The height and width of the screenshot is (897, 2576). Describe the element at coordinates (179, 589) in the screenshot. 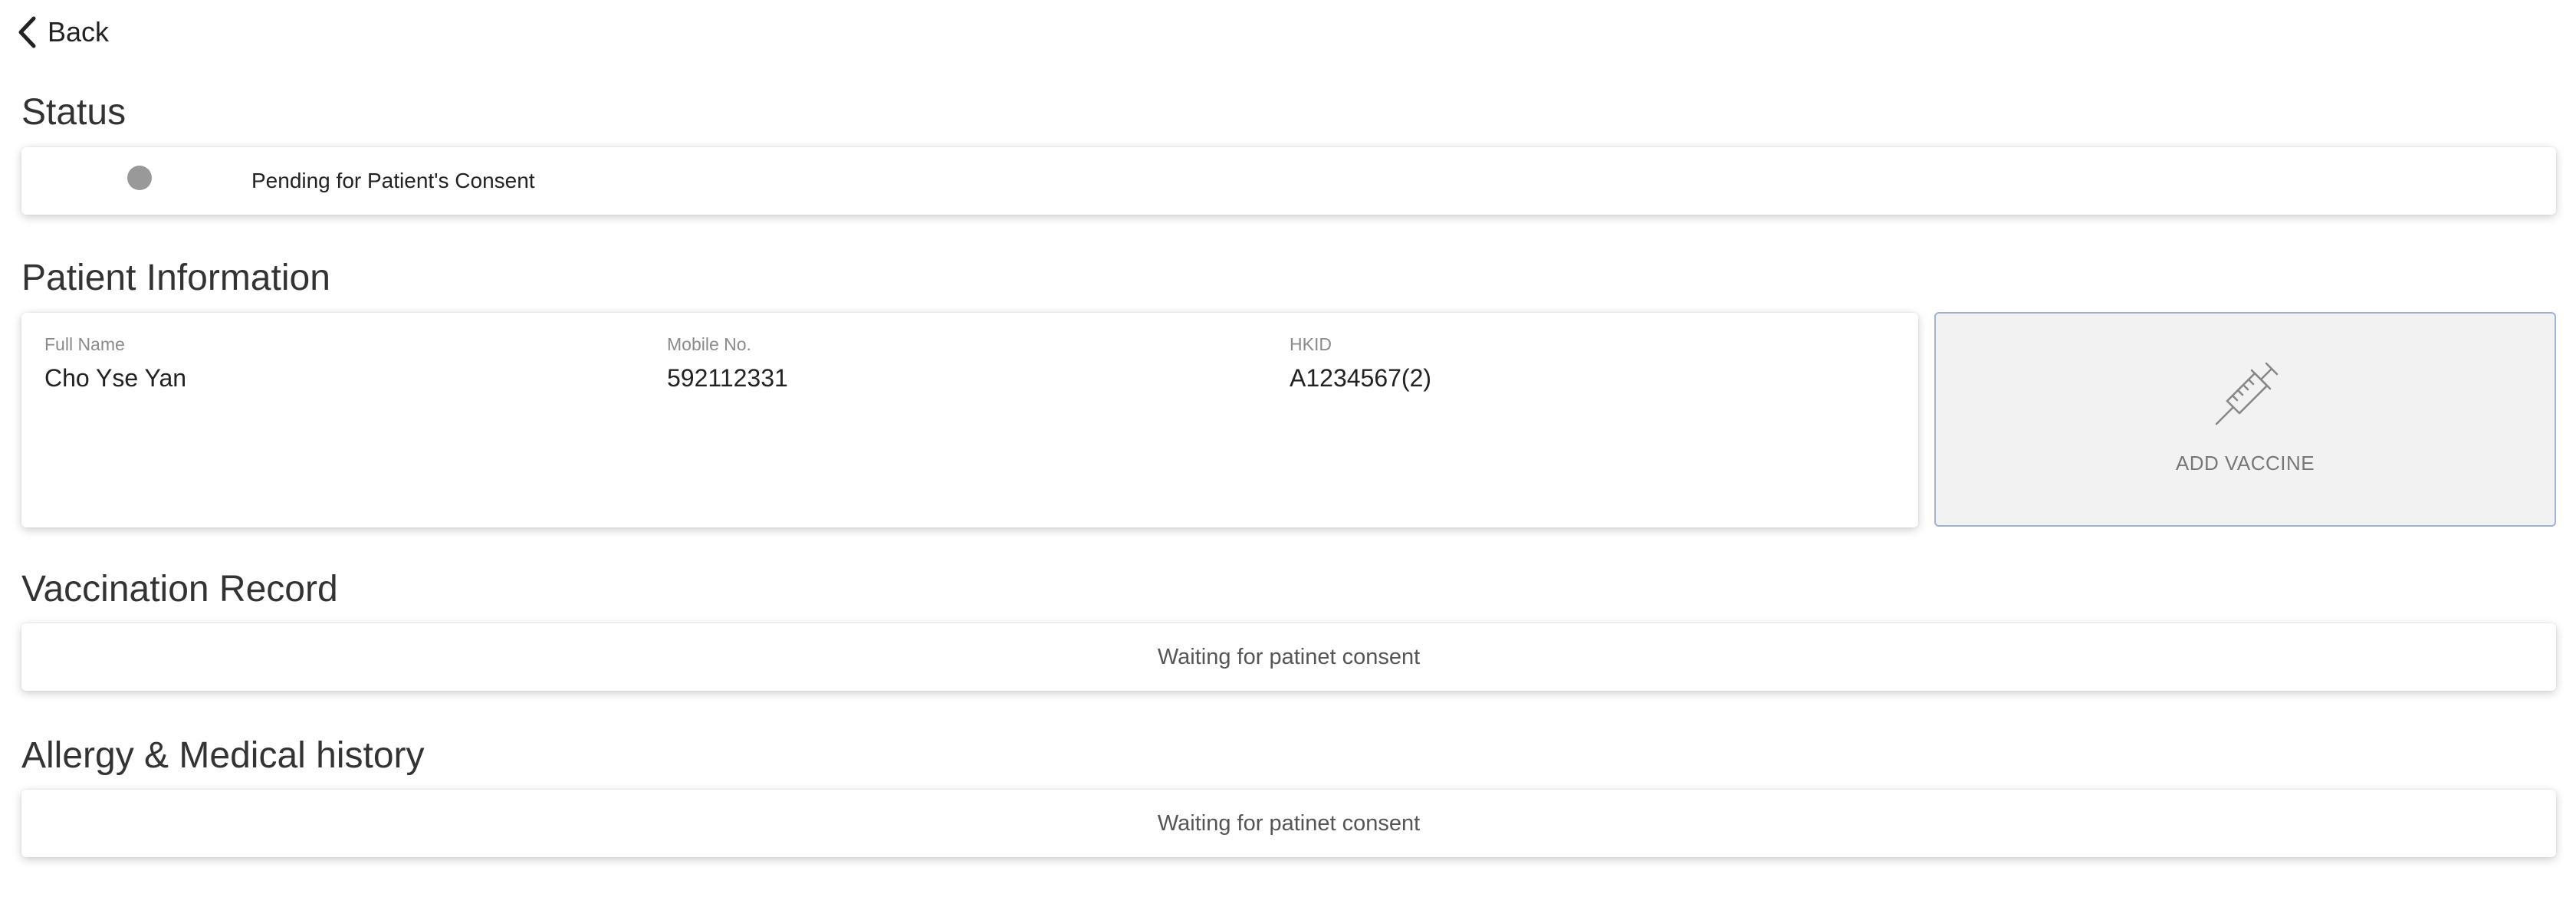

I see `vaccination-record-heading: Vaccination Record` at that location.